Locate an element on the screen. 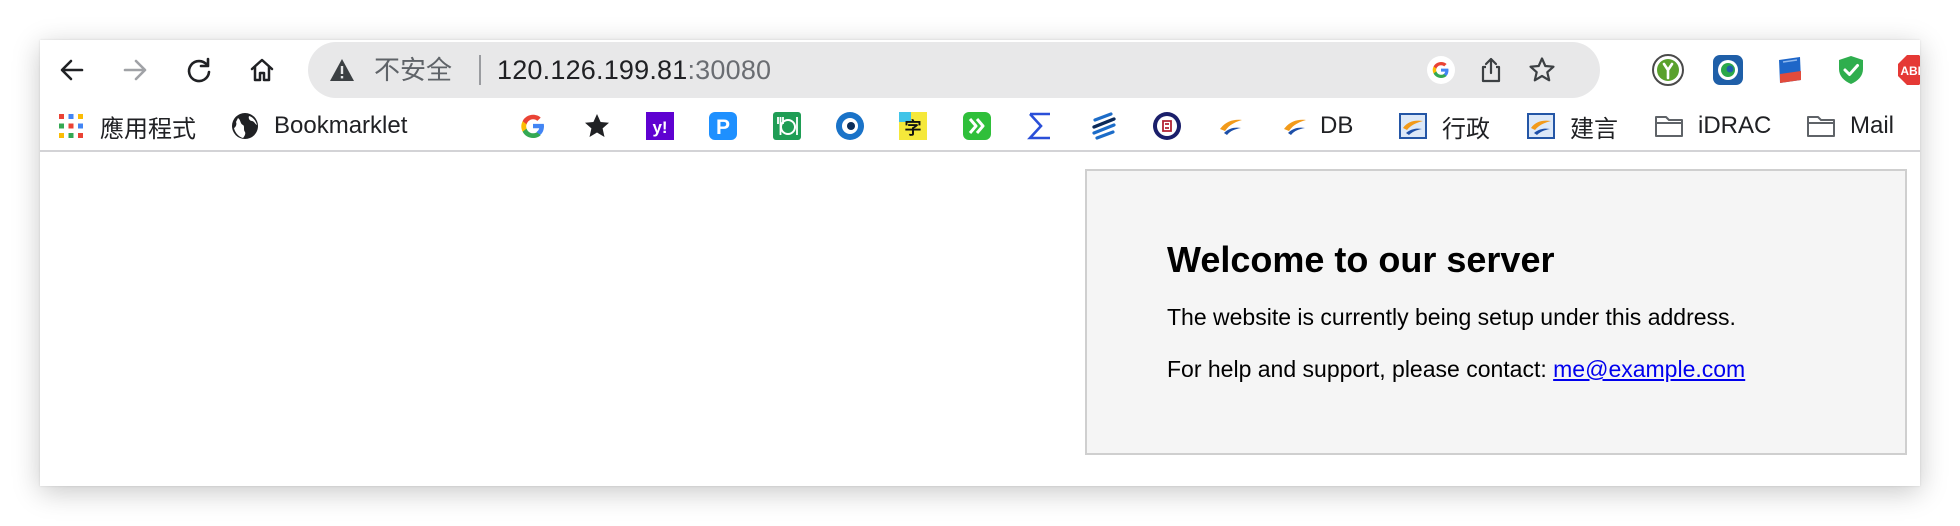  abp-text: ABP is located at coordinates (1910, 71).